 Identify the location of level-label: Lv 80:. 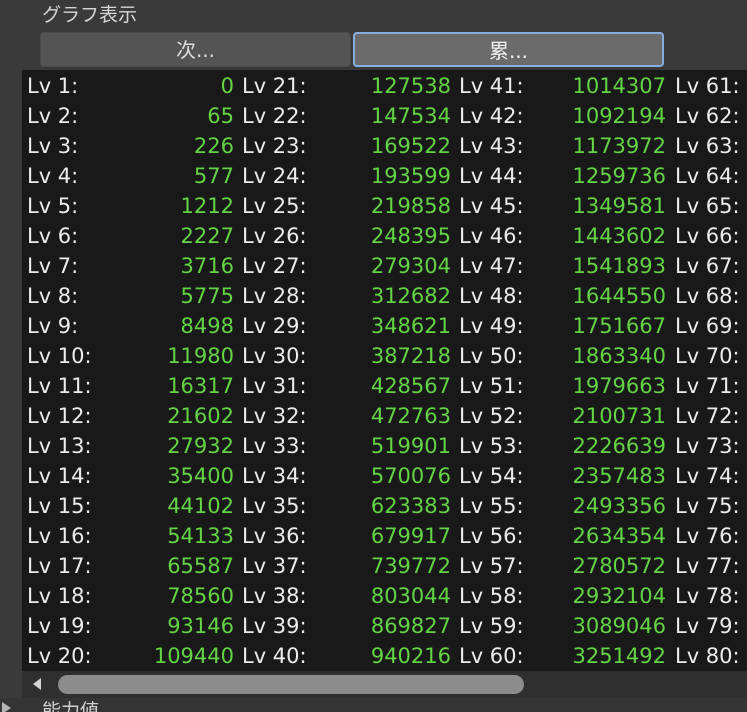
(707, 656).